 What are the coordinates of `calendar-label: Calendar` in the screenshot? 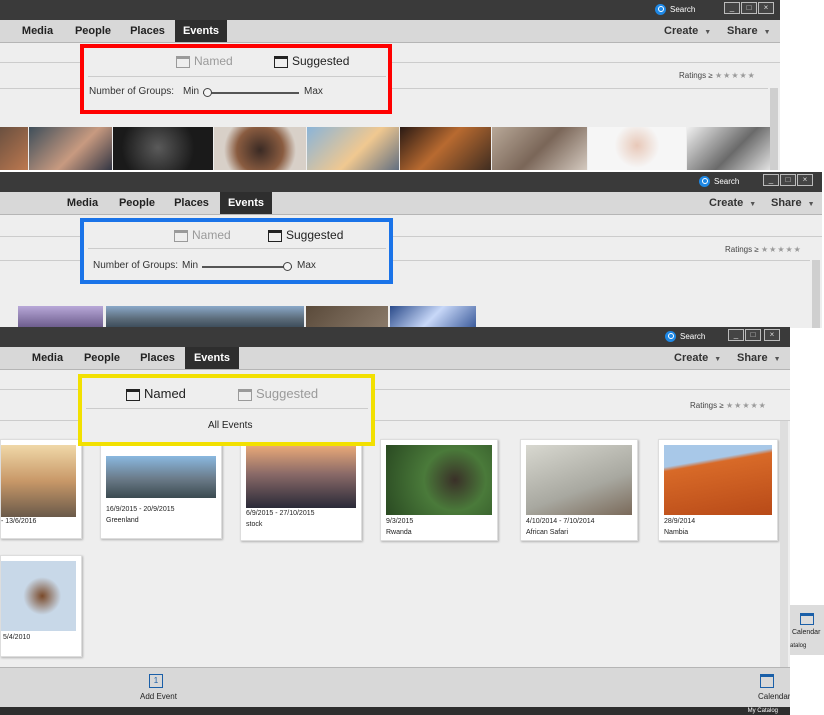 It's located at (806, 632).